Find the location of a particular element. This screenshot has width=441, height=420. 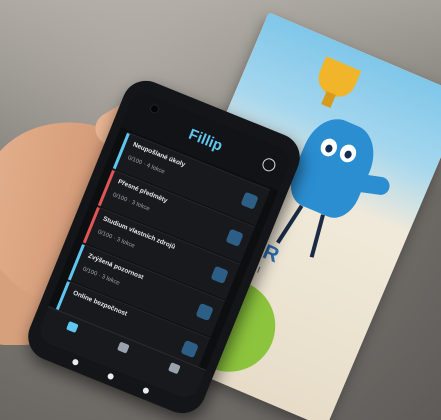

home-button-icon is located at coordinates (110, 376).